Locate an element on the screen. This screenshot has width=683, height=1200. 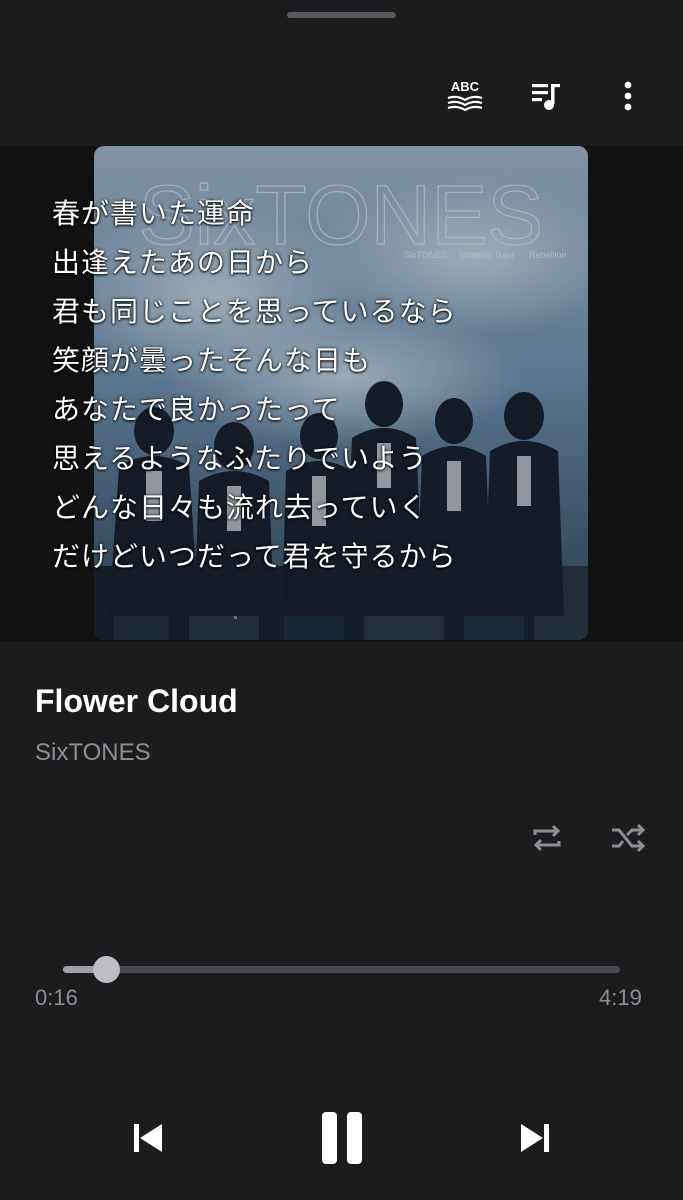
progress-bar is located at coordinates (341, 969).